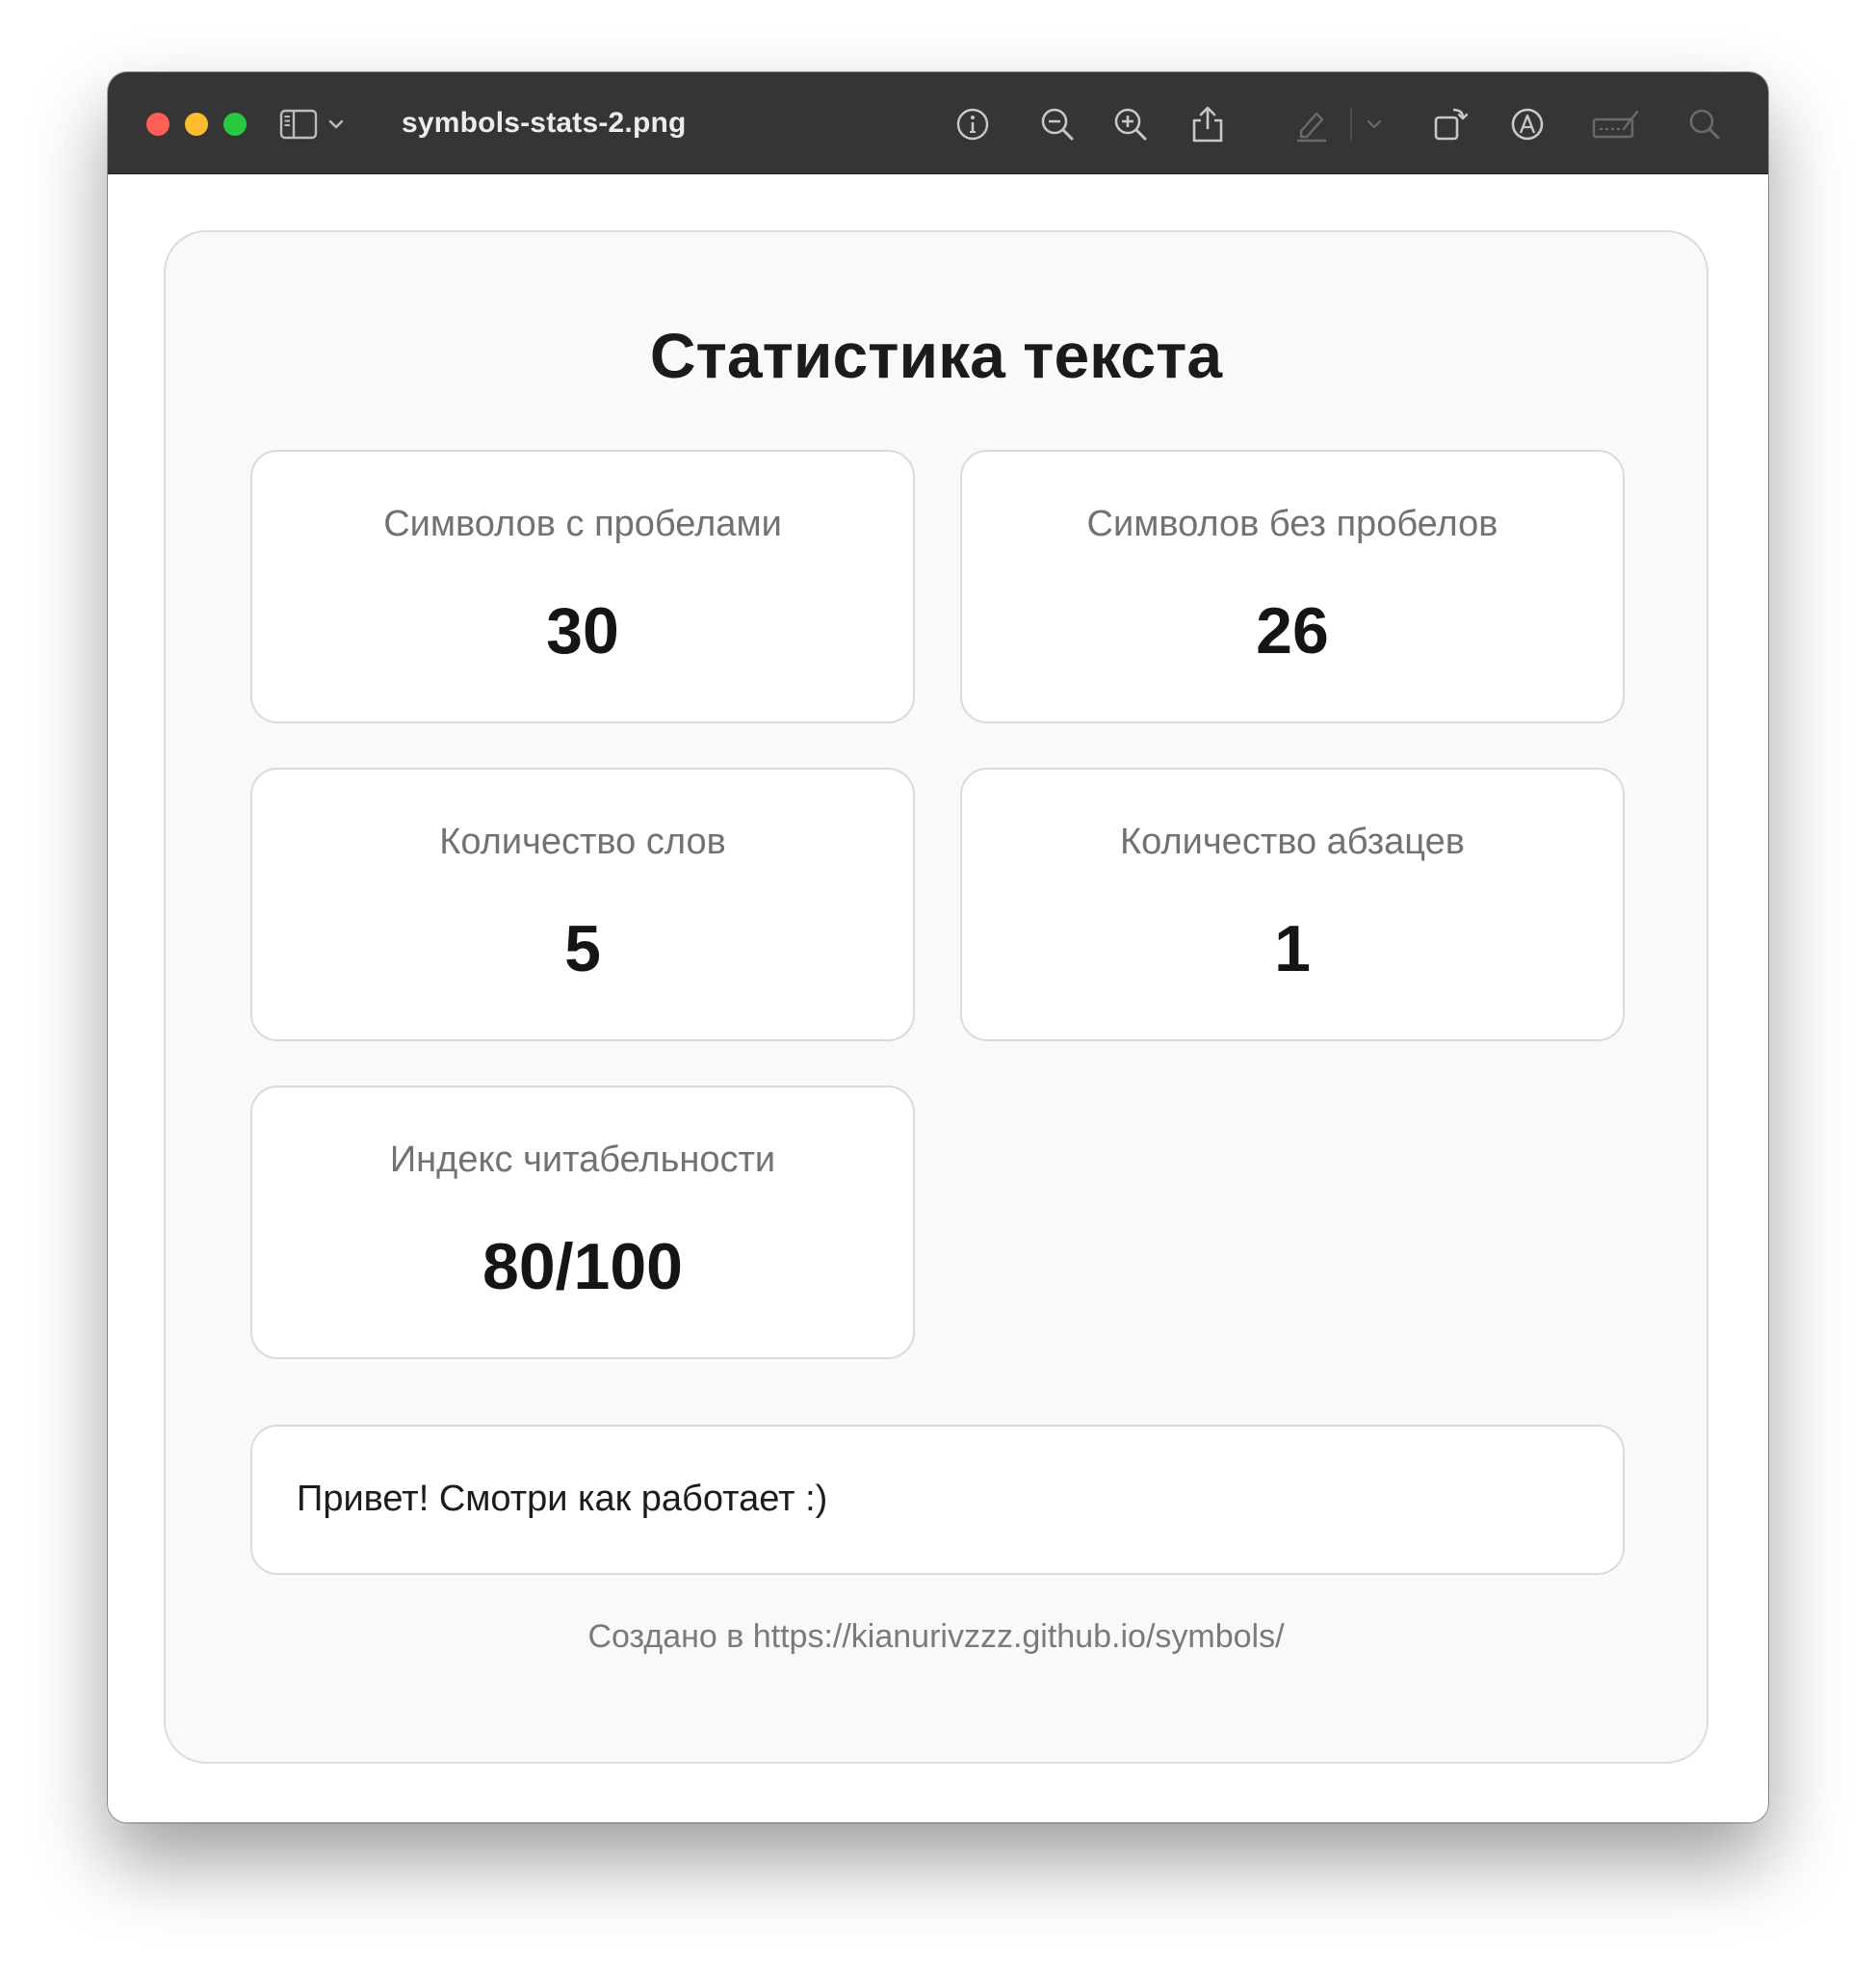 This screenshot has width=1876, height=1965. What do you see at coordinates (1293, 948) in the screenshot?
I see `stat-value: 1` at bounding box center [1293, 948].